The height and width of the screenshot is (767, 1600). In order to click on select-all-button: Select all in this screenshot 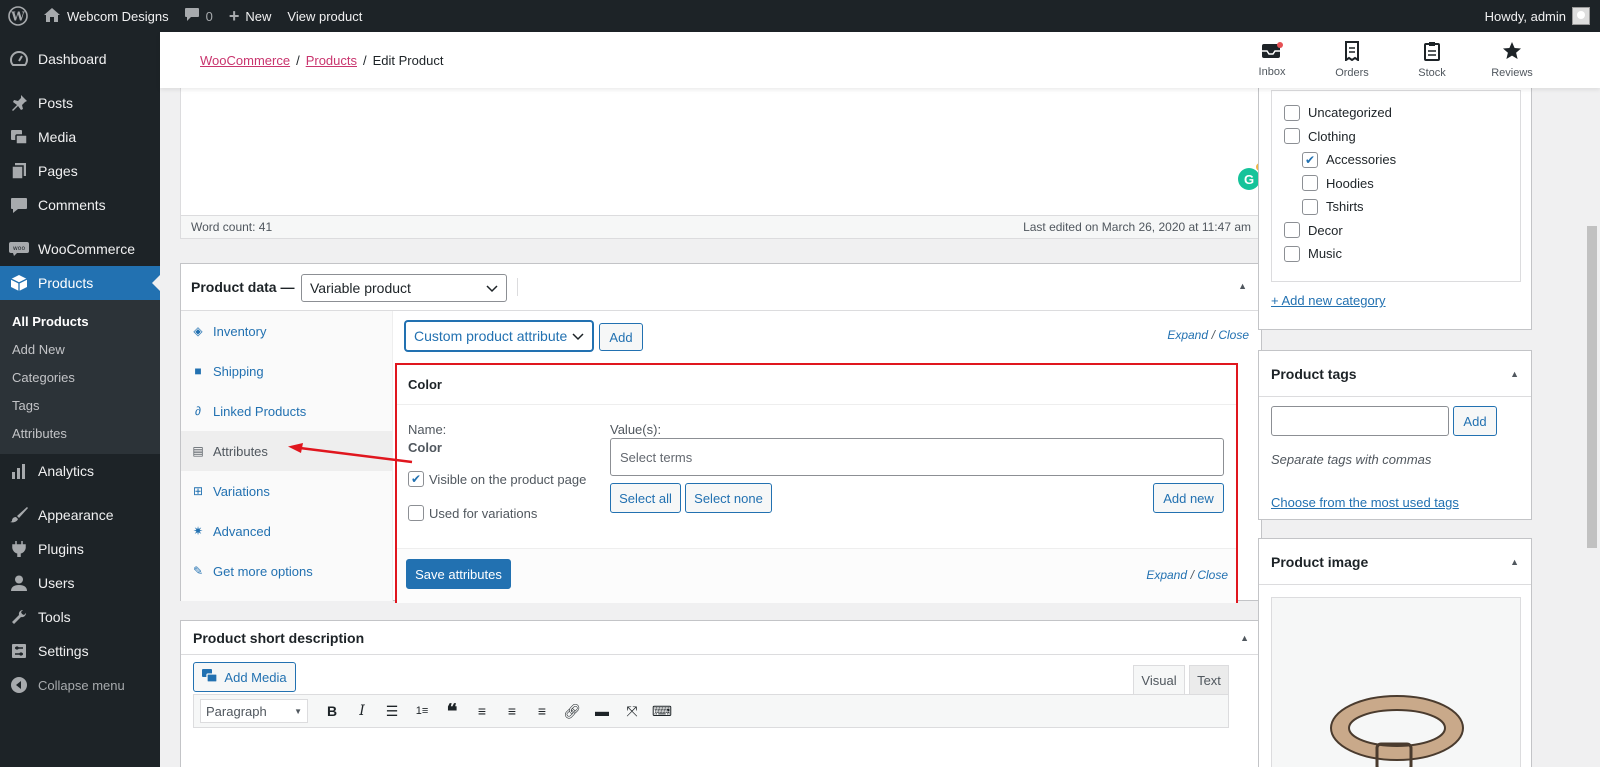, I will do `click(645, 498)`.